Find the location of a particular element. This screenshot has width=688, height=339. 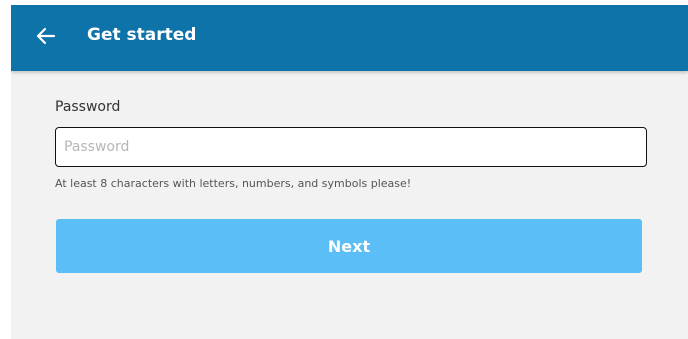

page-title: Get started is located at coordinates (142, 35).